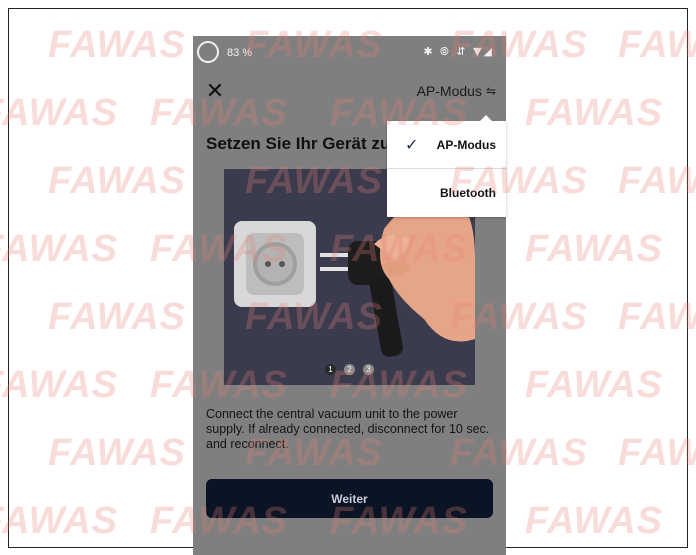 The width and height of the screenshot is (696, 555). What do you see at coordinates (468, 193) in the screenshot?
I see `menu-item-label: Bluetooth` at bounding box center [468, 193].